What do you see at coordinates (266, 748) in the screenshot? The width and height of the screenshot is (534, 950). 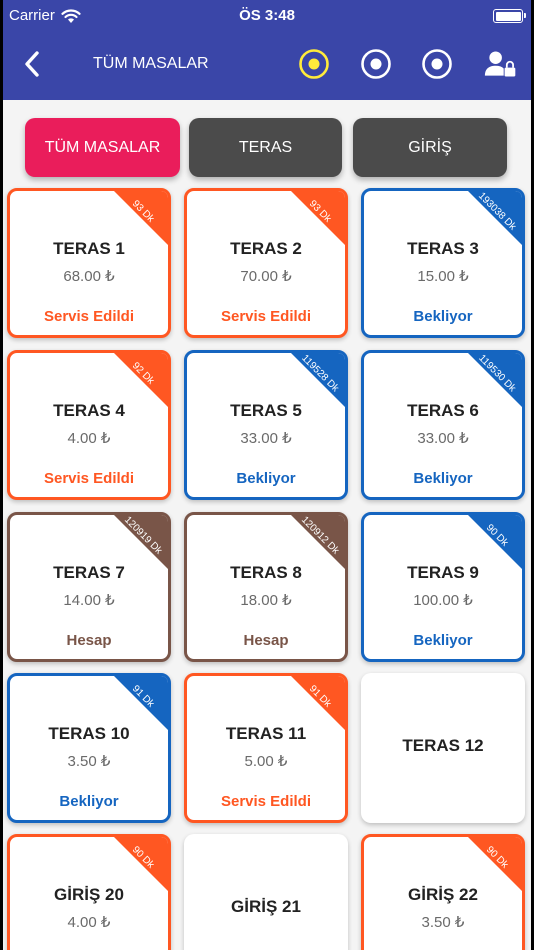 I see `table-card: 91 Dk TERAS 11 5.00 ₺ Servis Edildi` at bounding box center [266, 748].